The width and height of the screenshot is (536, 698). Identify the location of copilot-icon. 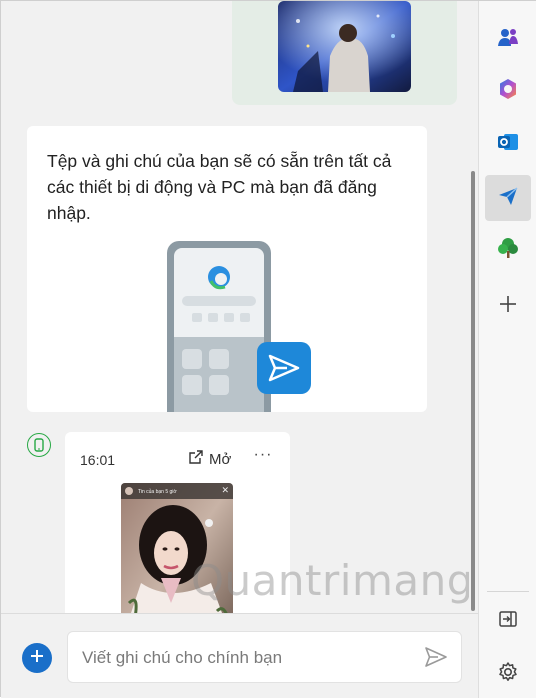
(508, 91).